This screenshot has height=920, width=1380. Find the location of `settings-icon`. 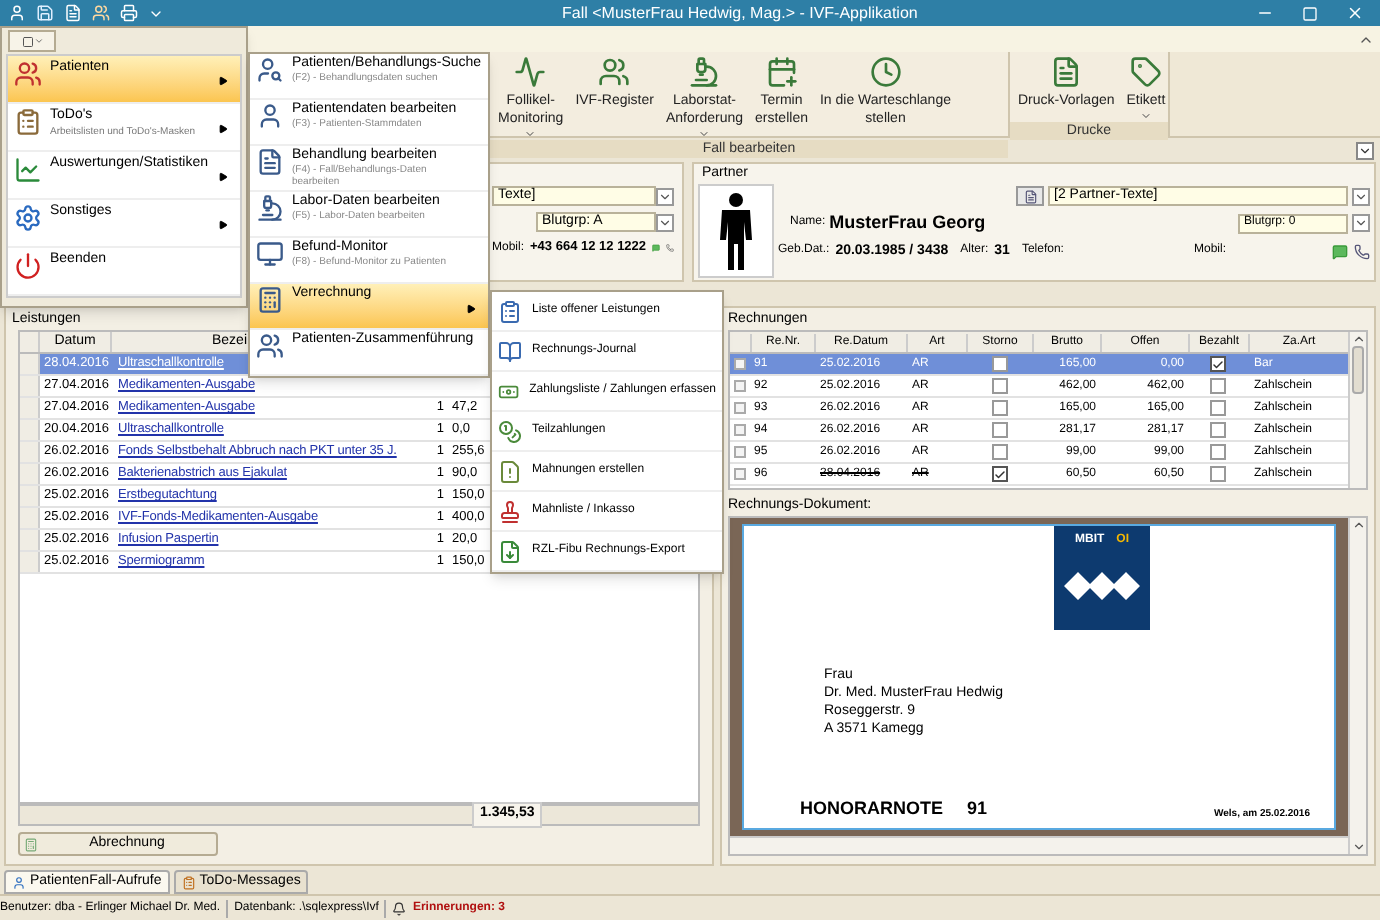

settings-icon is located at coordinates (28, 218).